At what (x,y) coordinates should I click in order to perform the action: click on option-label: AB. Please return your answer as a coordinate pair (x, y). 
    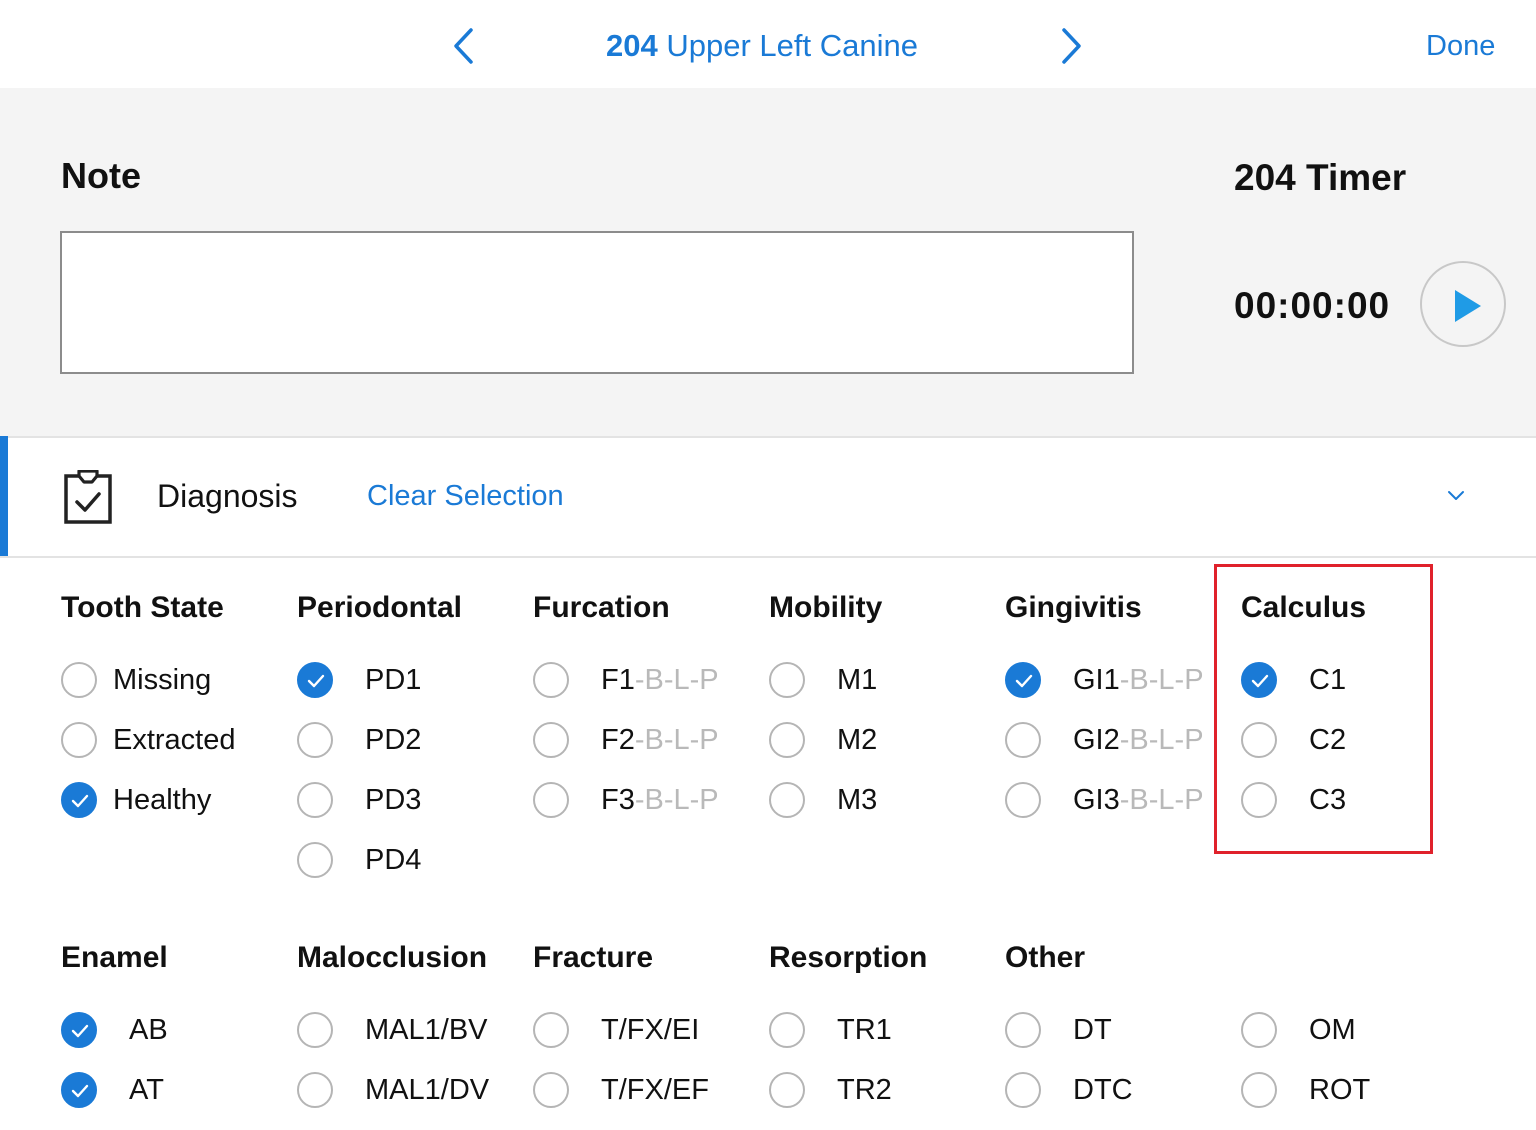
    Looking at the image, I should click on (148, 1030).